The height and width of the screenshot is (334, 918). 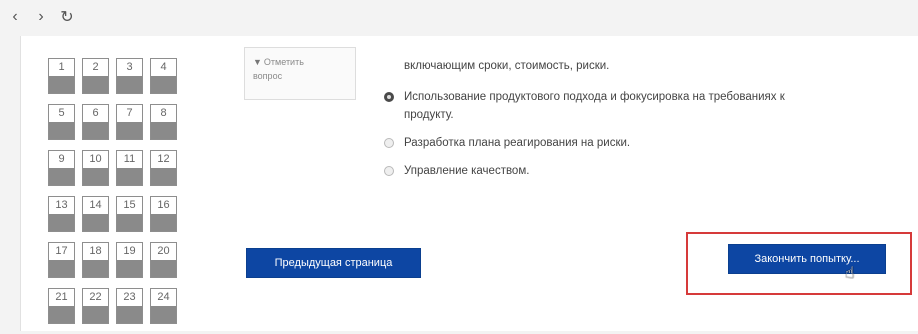 I want to click on question-nav-button: 2, so click(x=95, y=76).